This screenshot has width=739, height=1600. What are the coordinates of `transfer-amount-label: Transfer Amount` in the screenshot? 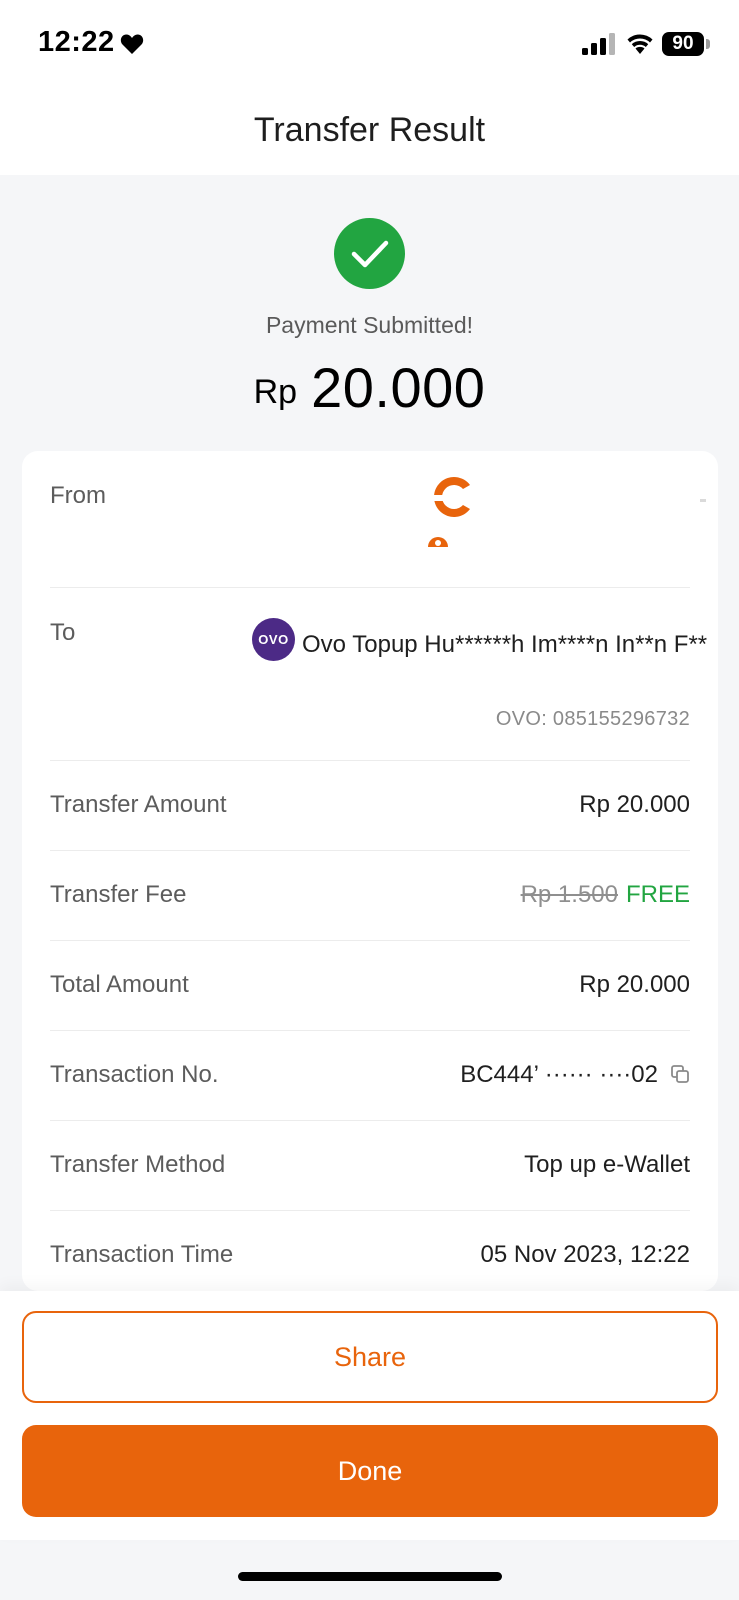 It's located at (138, 804).